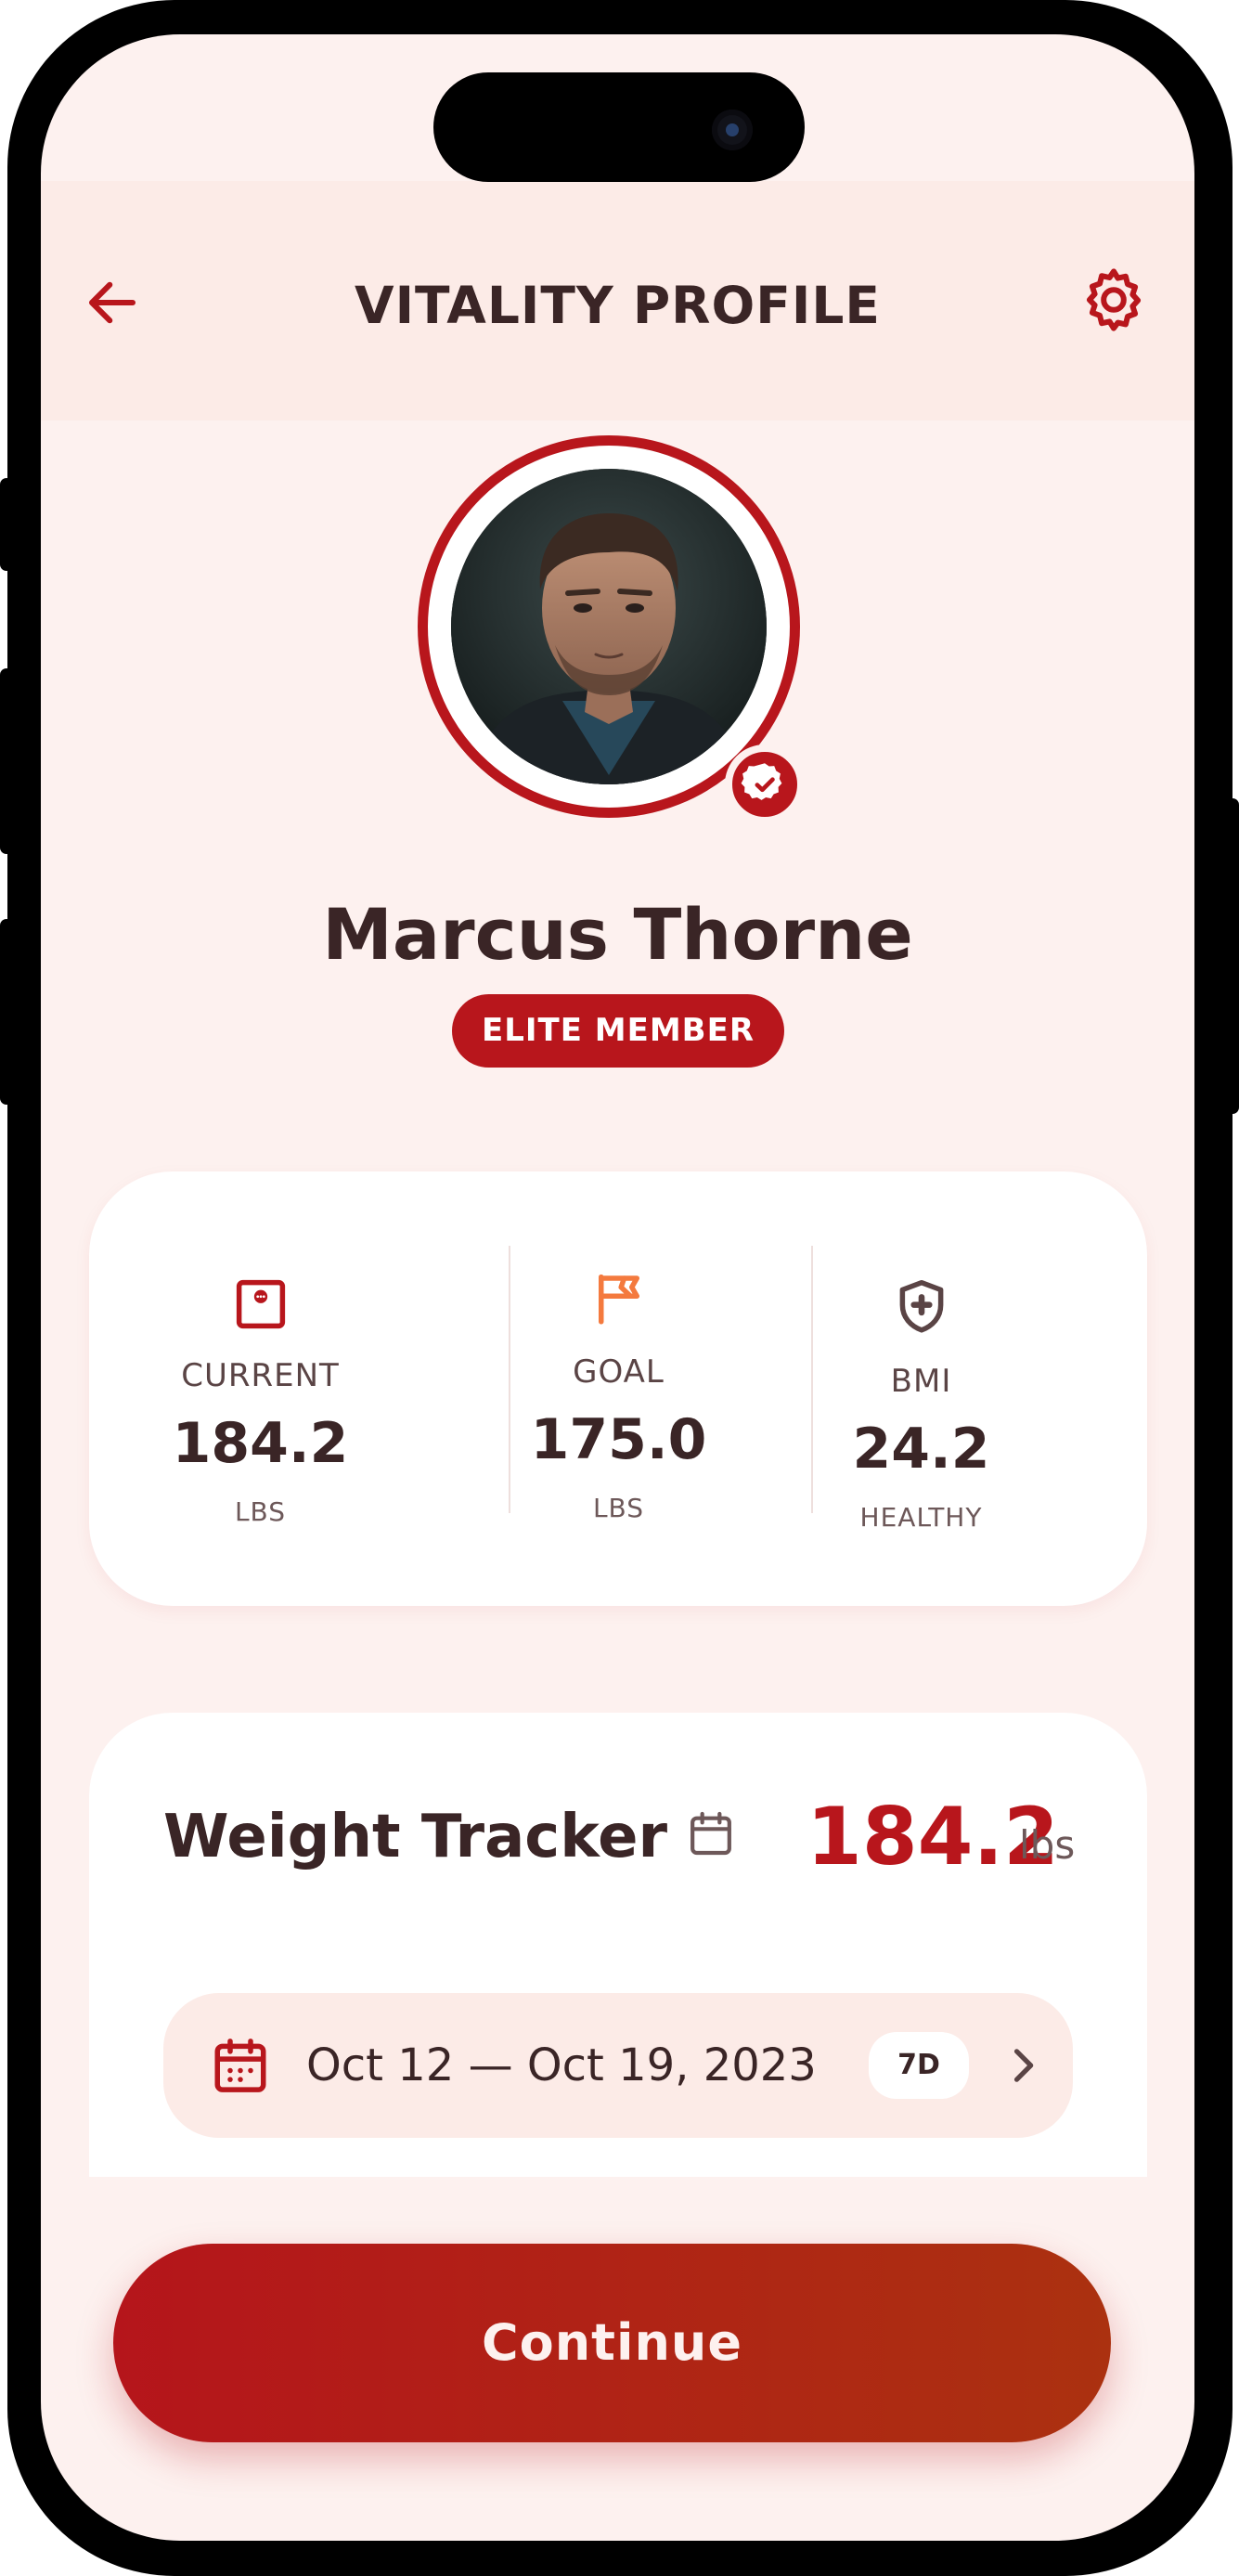 Image resolution: width=1239 pixels, height=2576 pixels. What do you see at coordinates (618, 1439) in the screenshot?
I see `stat-value: 175.0` at bounding box center [618, 1439].